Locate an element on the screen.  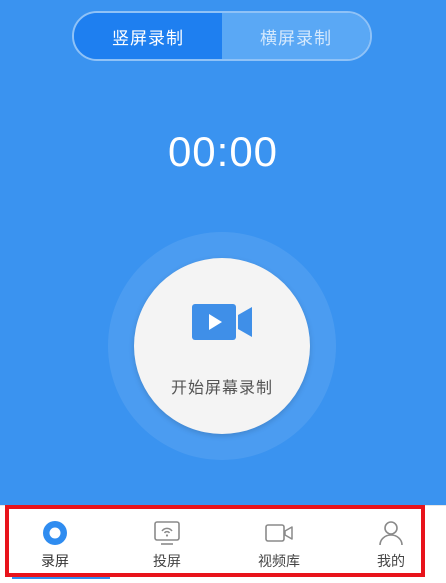
tab-profile-label: 我的 is located at coordinates (391, 562).